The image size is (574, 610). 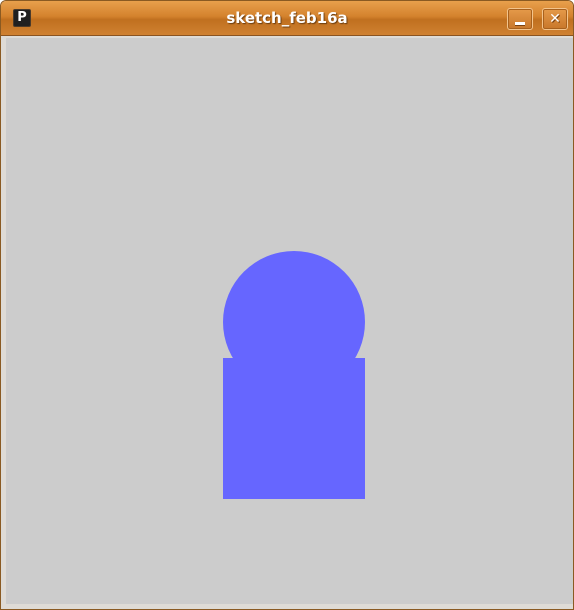 I want to click on close-button: ✕, so click(x=555, y=19).